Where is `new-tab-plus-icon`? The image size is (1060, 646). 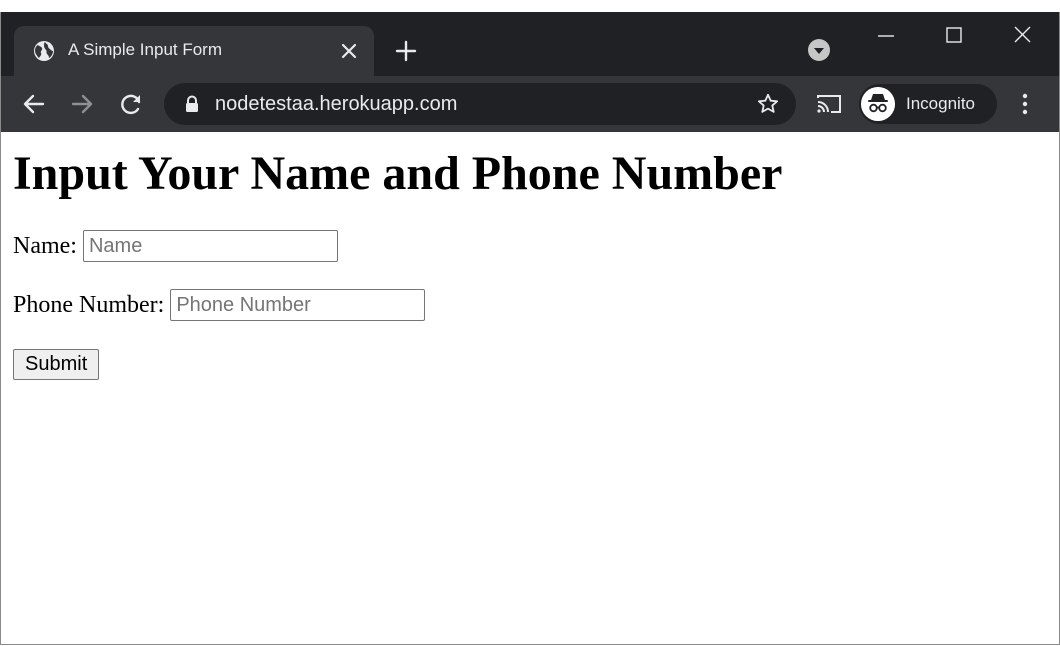
new-tab-plus-icon is located at coordinates (406, 51).